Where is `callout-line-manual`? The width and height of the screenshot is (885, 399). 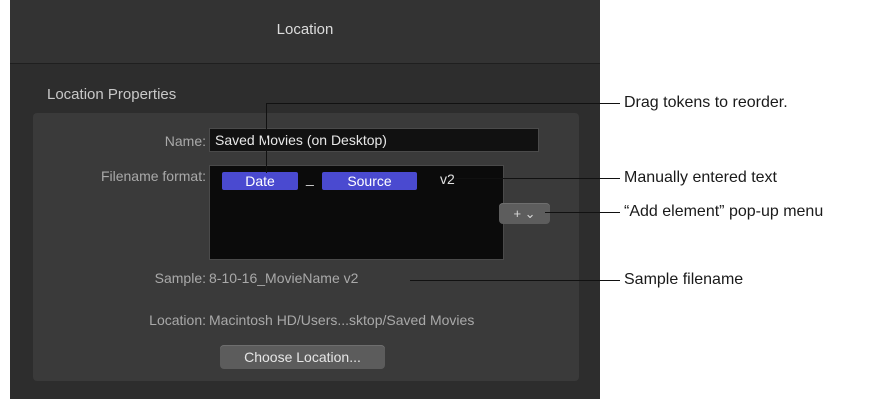
callout-line-manual is located at coordinates (537, 178).